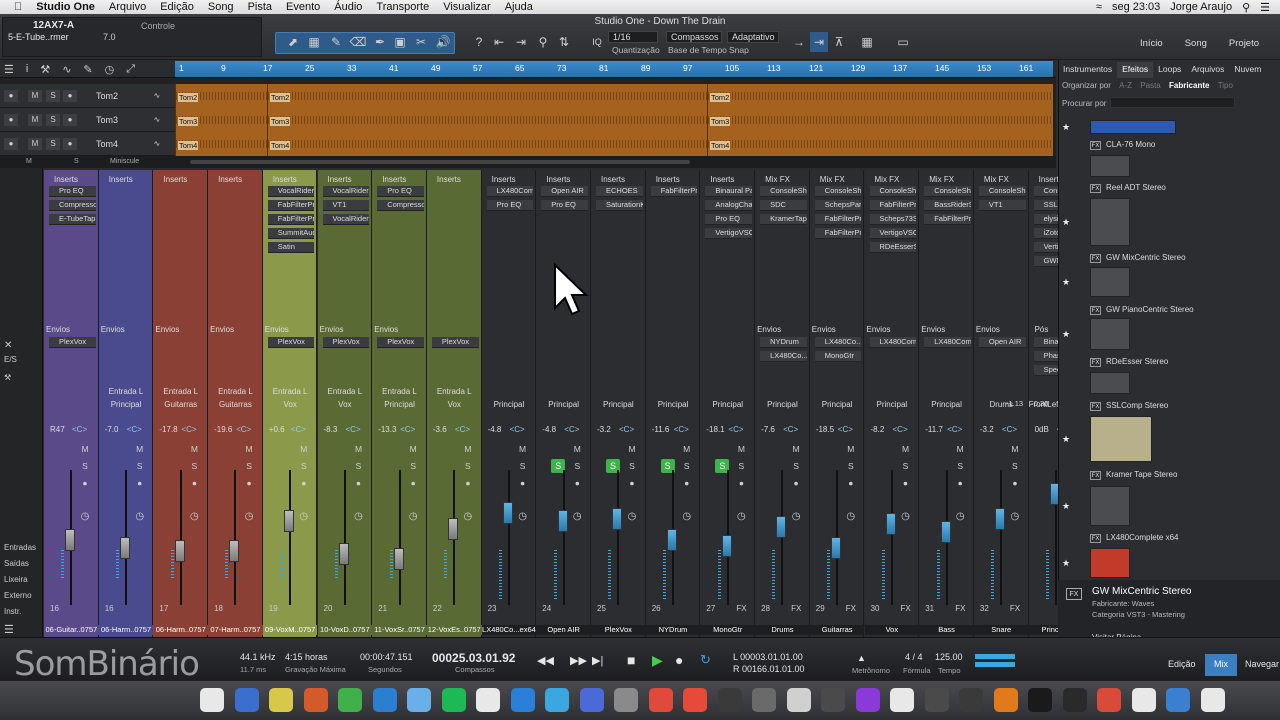 This screenshot has width=1280, height=720. I want to click on volume-readout: -7.0, so click(112, 429).